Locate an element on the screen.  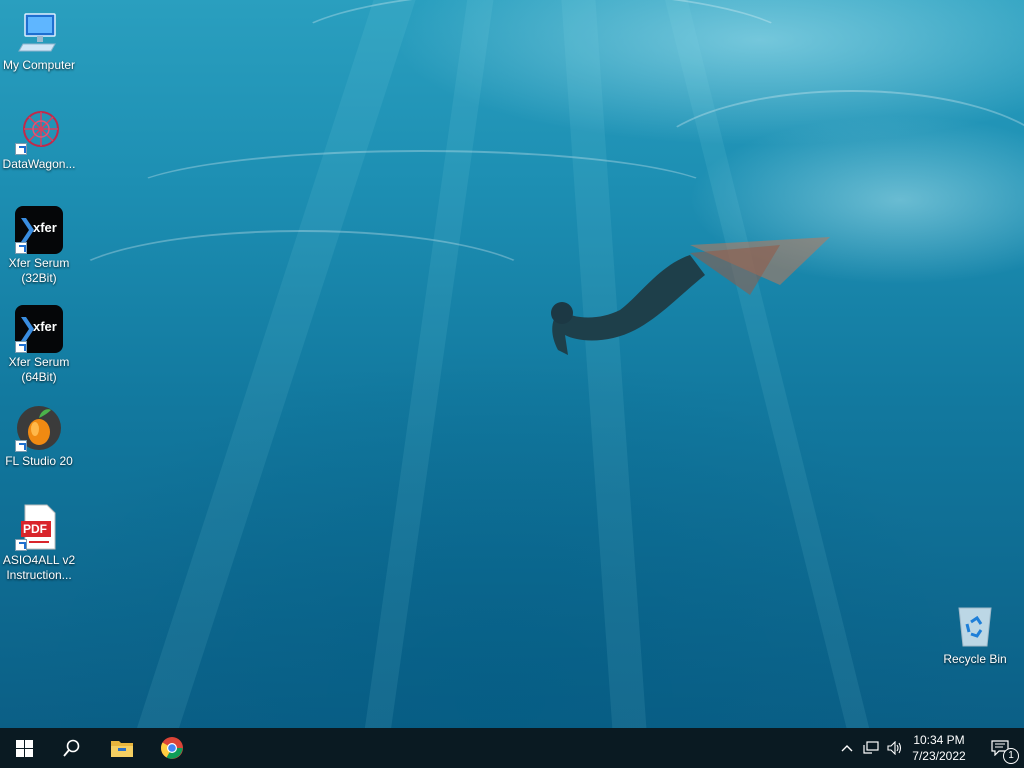
file-explorer-icon is located at coordinates (122, 749).